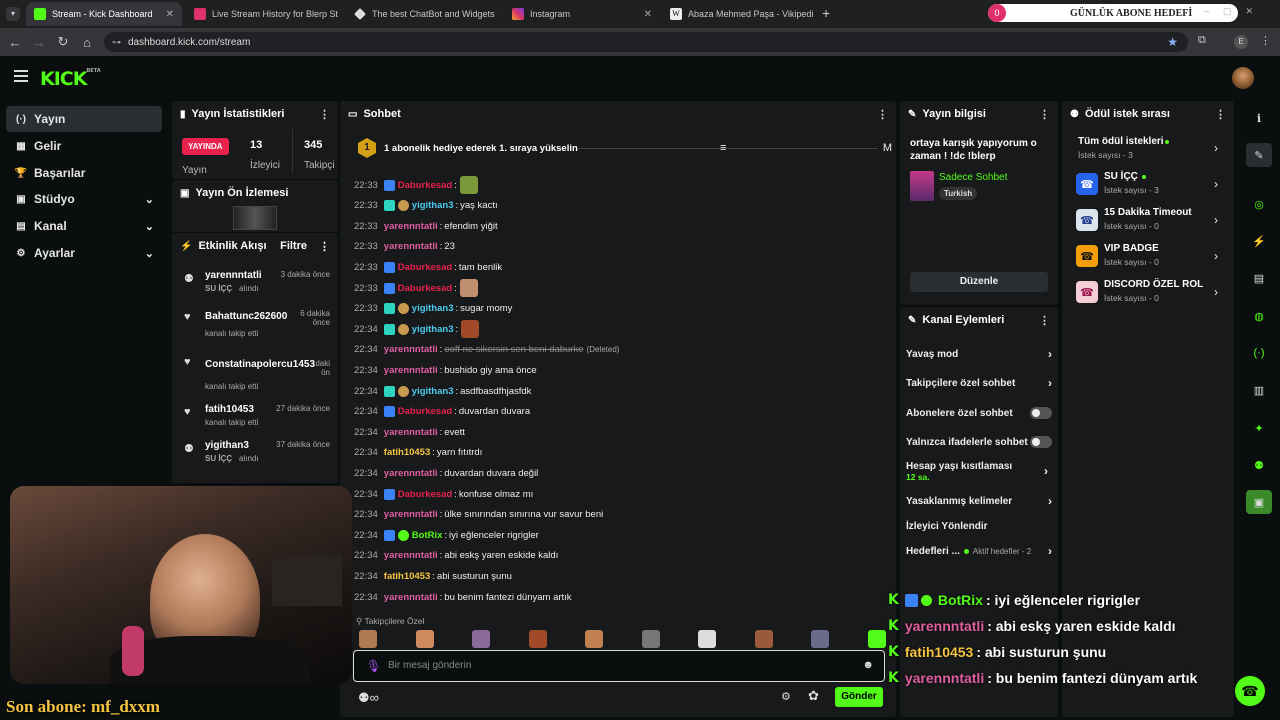 Image resolution: width=1280 pixels, height=720 pixels. What do you see at coordinates (1259, 316) in the screenshot?
I see `chat-icon: ◍` at bounding box center [1259, 316].